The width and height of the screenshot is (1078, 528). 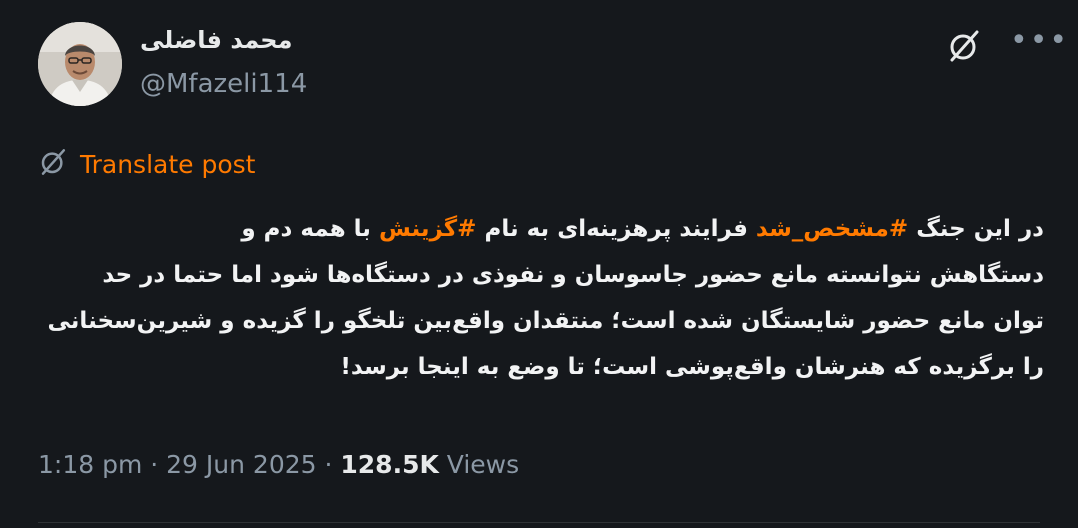 What do you see at coordinates (428, 229) in the screenshot?
I see `hashtag-link: #گزینش` at bounding box center [428, 229].